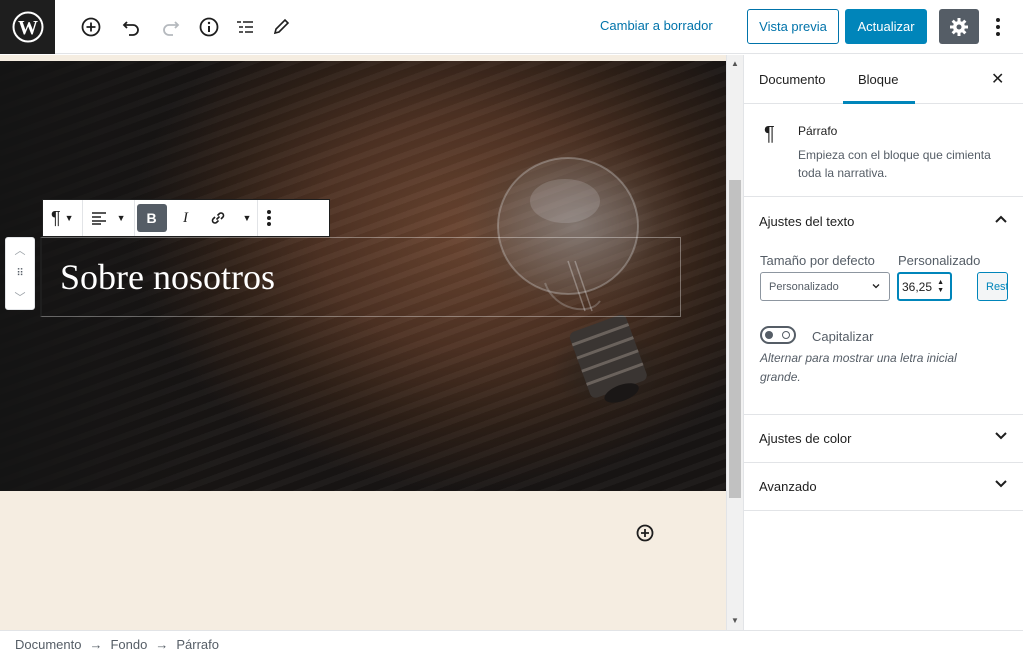 The width and height of the screenshot is (1023, 657). I want to click on drop-cap-label: Capitalizar, so click(843, 336).